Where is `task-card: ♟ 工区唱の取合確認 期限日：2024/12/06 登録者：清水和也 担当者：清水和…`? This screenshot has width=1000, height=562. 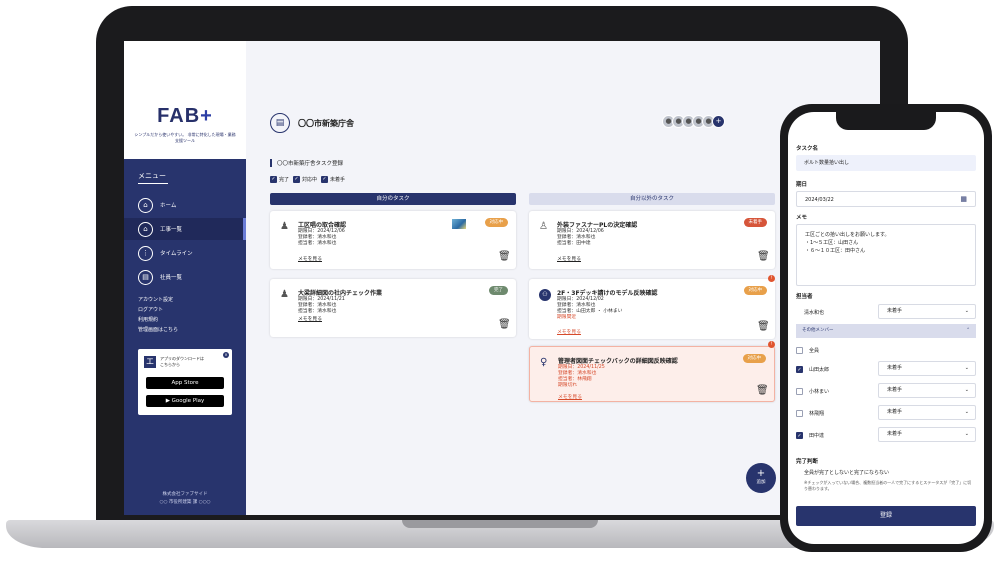
task-card: ♟ 工区唱の取合確認 期限日：2024/12/06 登録者：清水和也 担当者：清水和… is located at coordinates (393, 240).